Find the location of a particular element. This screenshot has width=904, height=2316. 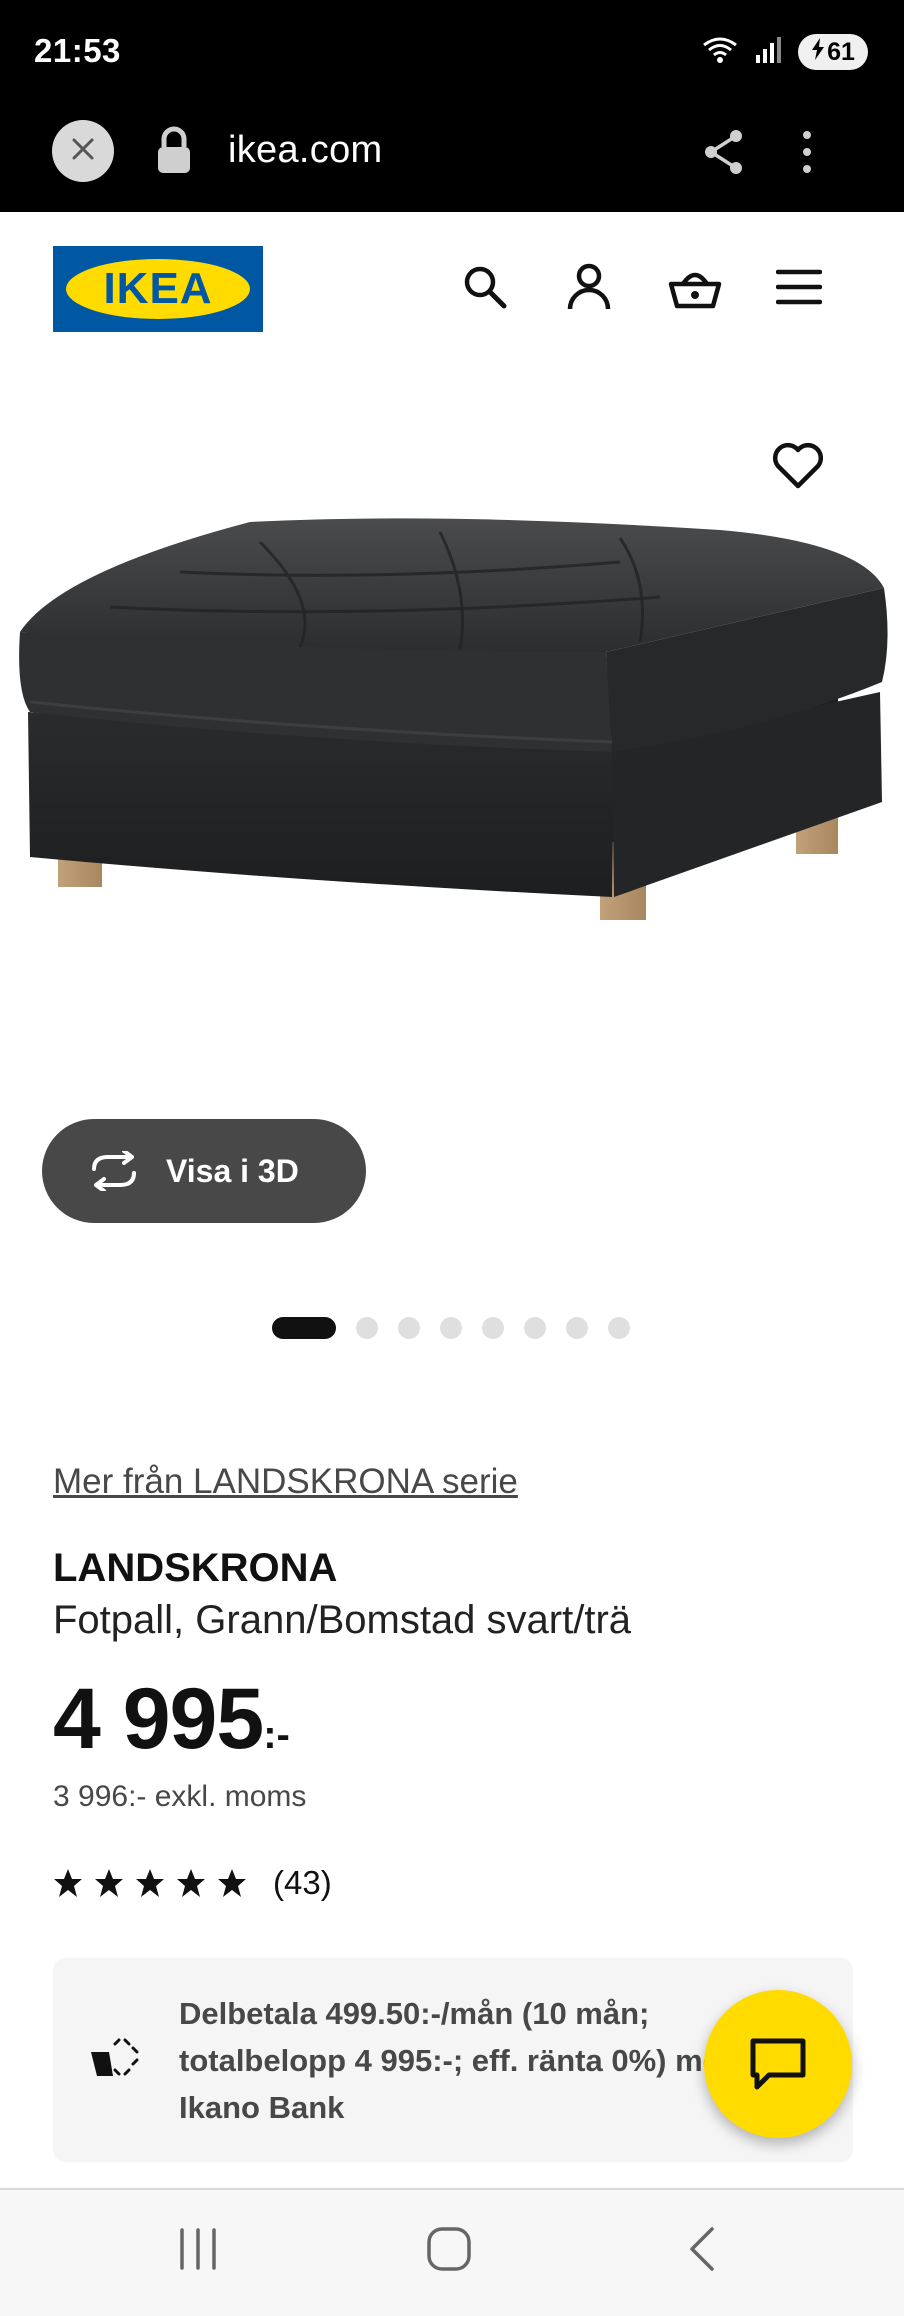

payment-split-icon is located at coordinates (115, 2061).